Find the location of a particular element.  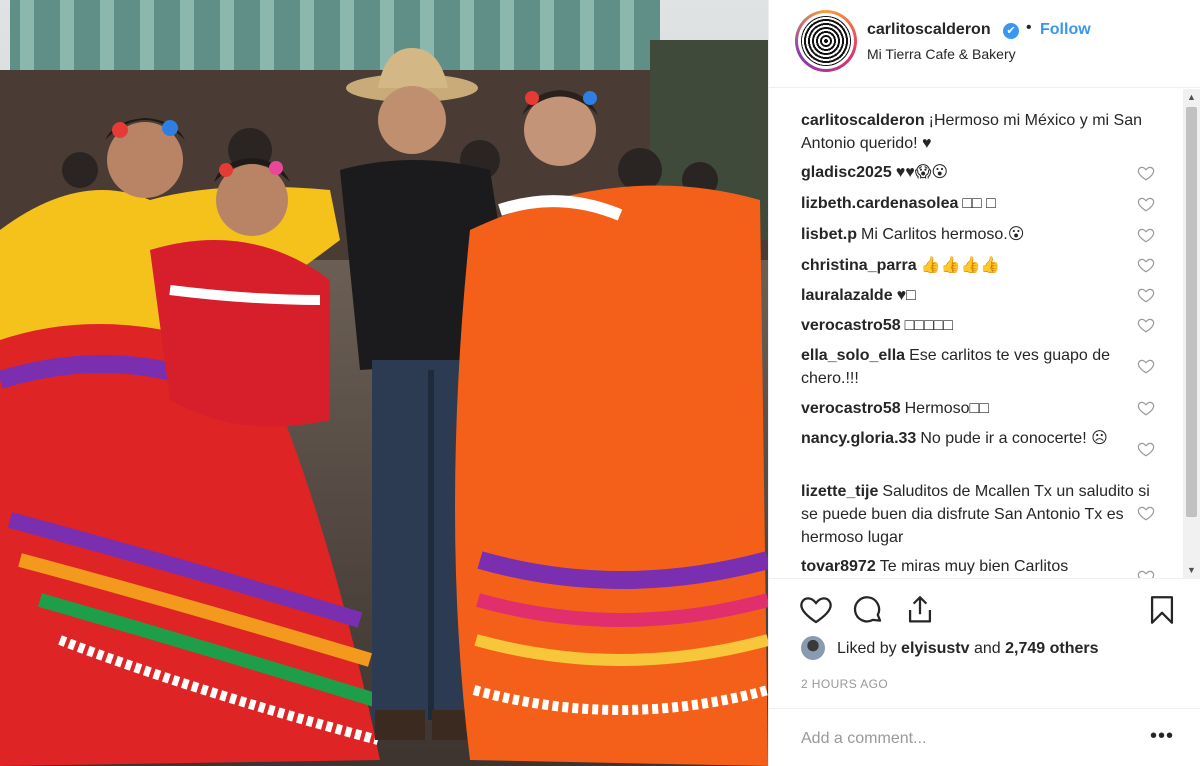

comment-username: gladisc2025 is located at coordinates (846, 172).